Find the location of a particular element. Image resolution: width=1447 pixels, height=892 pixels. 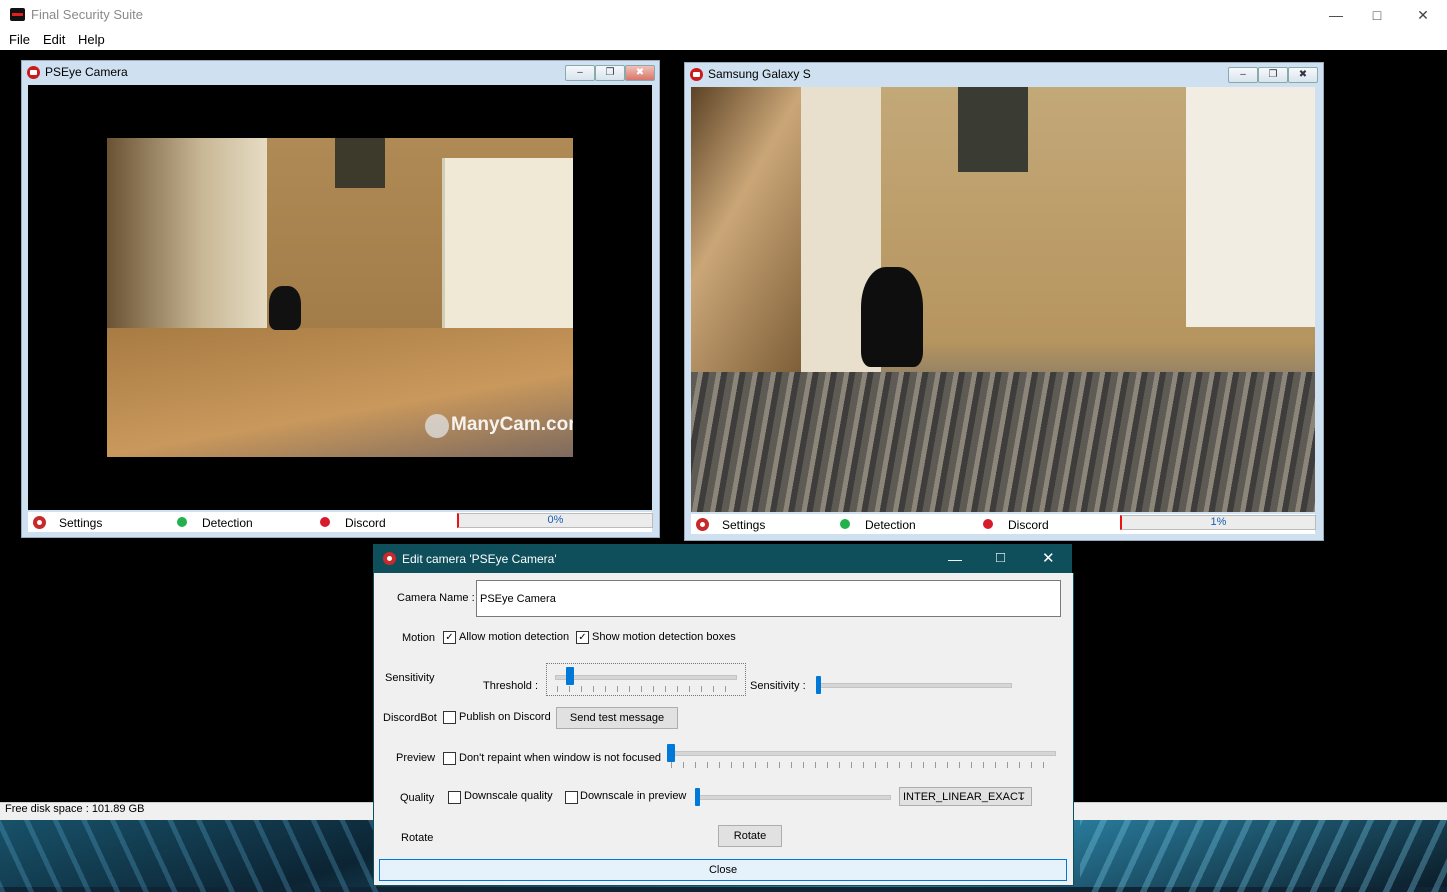

threshold-slider-frame is located at coordinates (646, 679).